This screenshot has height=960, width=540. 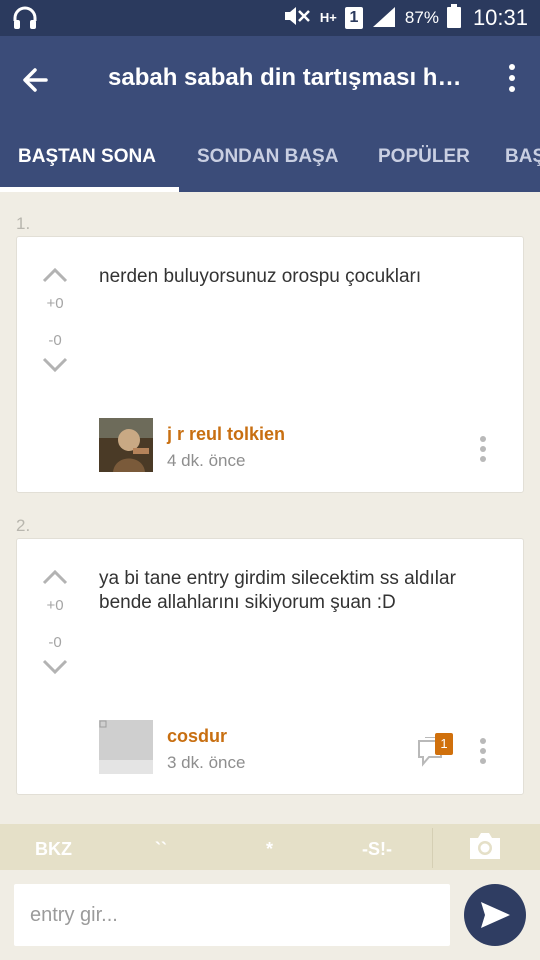 I want to click on app-bar: sabah sabah din tartışması hakkında, so click(x=270, y=79).